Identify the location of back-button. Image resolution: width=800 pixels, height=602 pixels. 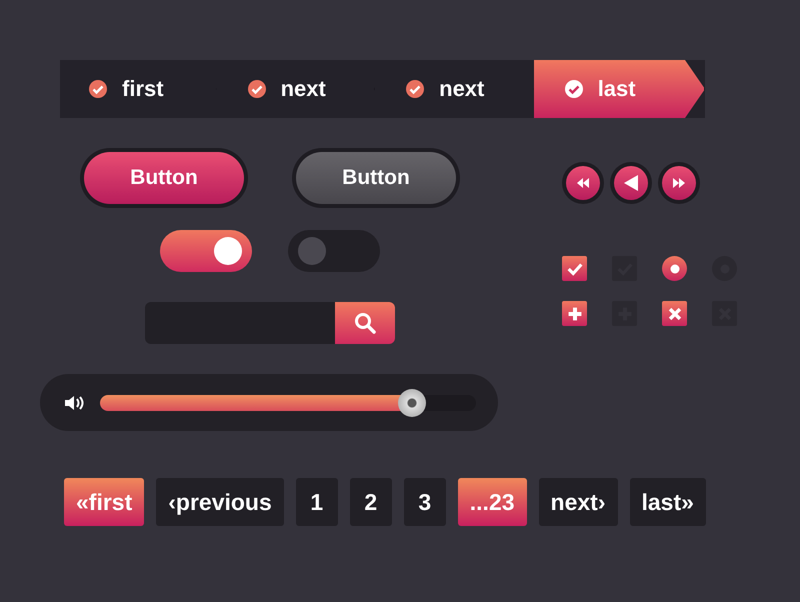
(631, 183).